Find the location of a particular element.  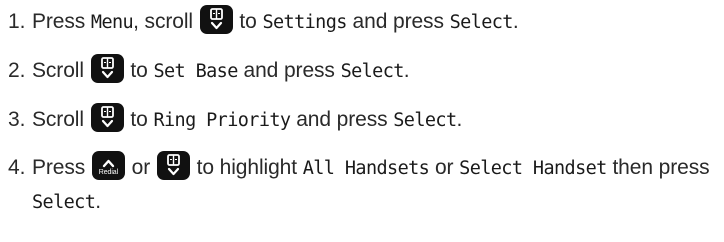

display-text-set-base: Set Base is located at coordinates (195, 71).